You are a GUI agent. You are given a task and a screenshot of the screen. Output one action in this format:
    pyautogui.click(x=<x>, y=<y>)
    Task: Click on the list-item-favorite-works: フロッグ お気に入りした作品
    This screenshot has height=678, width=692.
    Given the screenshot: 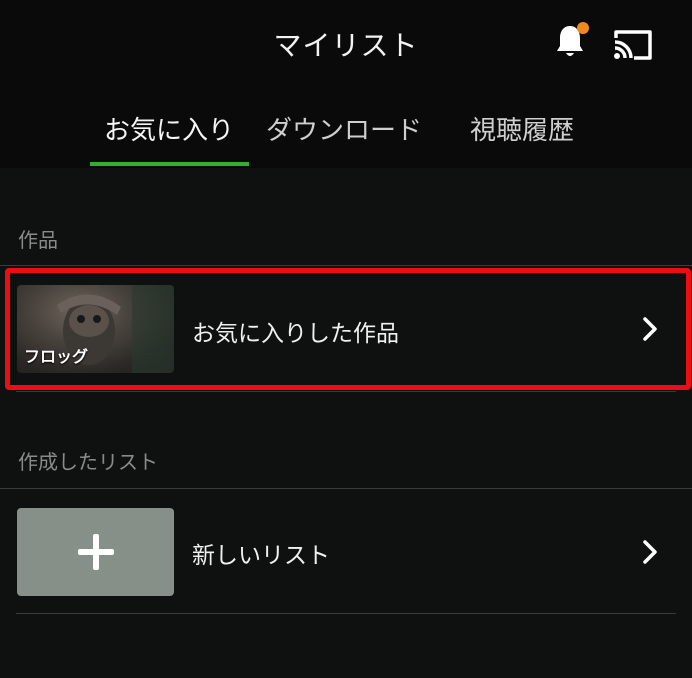 What is the action you would take?
    pyautogui.click(x=346, y=330)
    